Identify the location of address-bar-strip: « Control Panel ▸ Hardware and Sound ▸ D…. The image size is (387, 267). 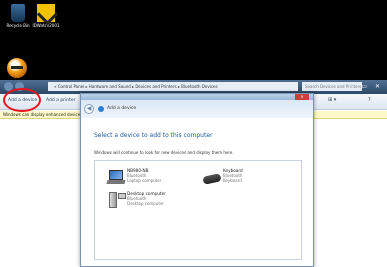
(193, 87).